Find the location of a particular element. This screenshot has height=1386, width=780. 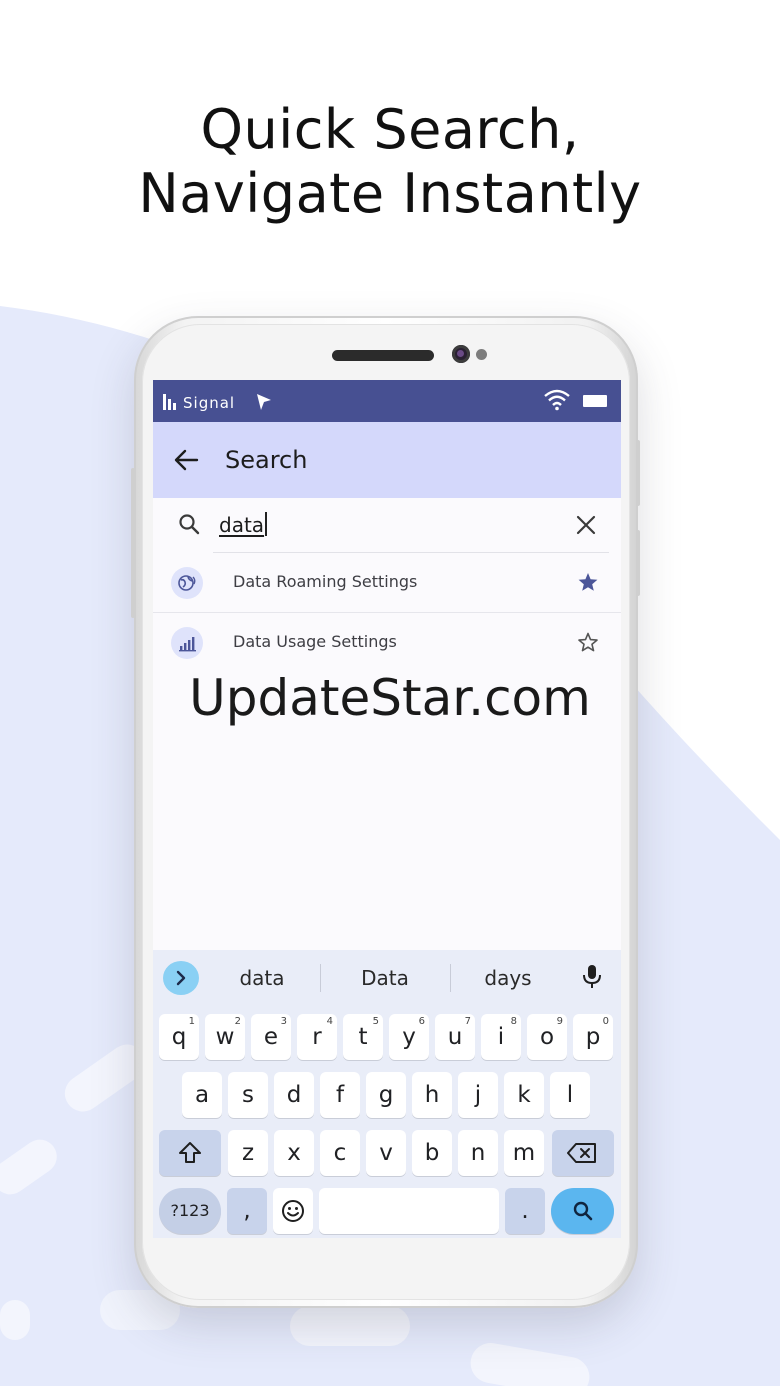

key-label: n is located at coordinates (478, 1153).